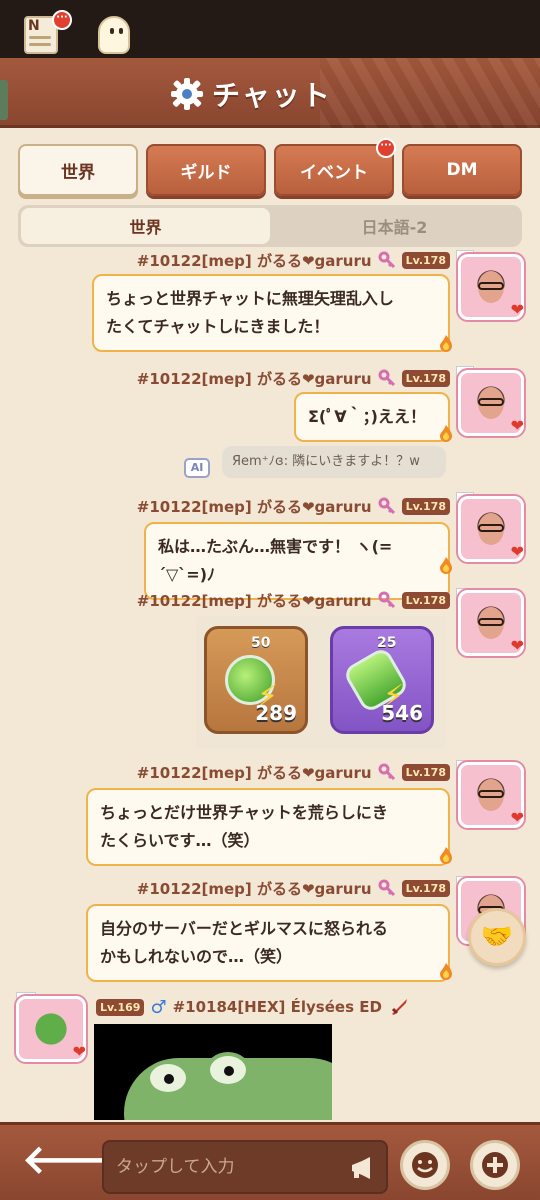  Describe the element at coordinates (367, 416) in the screenshot. I see `chat-line: Σ(ﾟ∀｀；)ええ！` at that location.